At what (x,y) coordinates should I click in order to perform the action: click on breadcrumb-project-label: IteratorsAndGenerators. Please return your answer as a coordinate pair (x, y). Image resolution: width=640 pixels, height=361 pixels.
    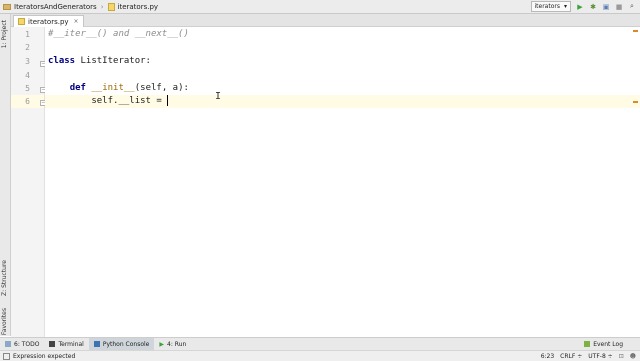
    Looking at the image, I should click on (55, 6).